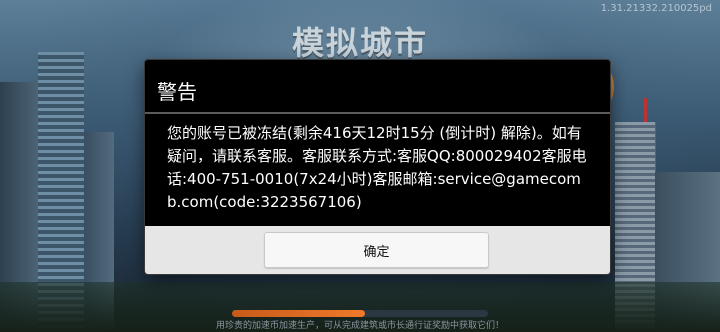 The height and width of the screenshot is (332, 720). Describe the element at coordinates (299, 313) in the screenshot. I see `loading-progress-fill` at that location.